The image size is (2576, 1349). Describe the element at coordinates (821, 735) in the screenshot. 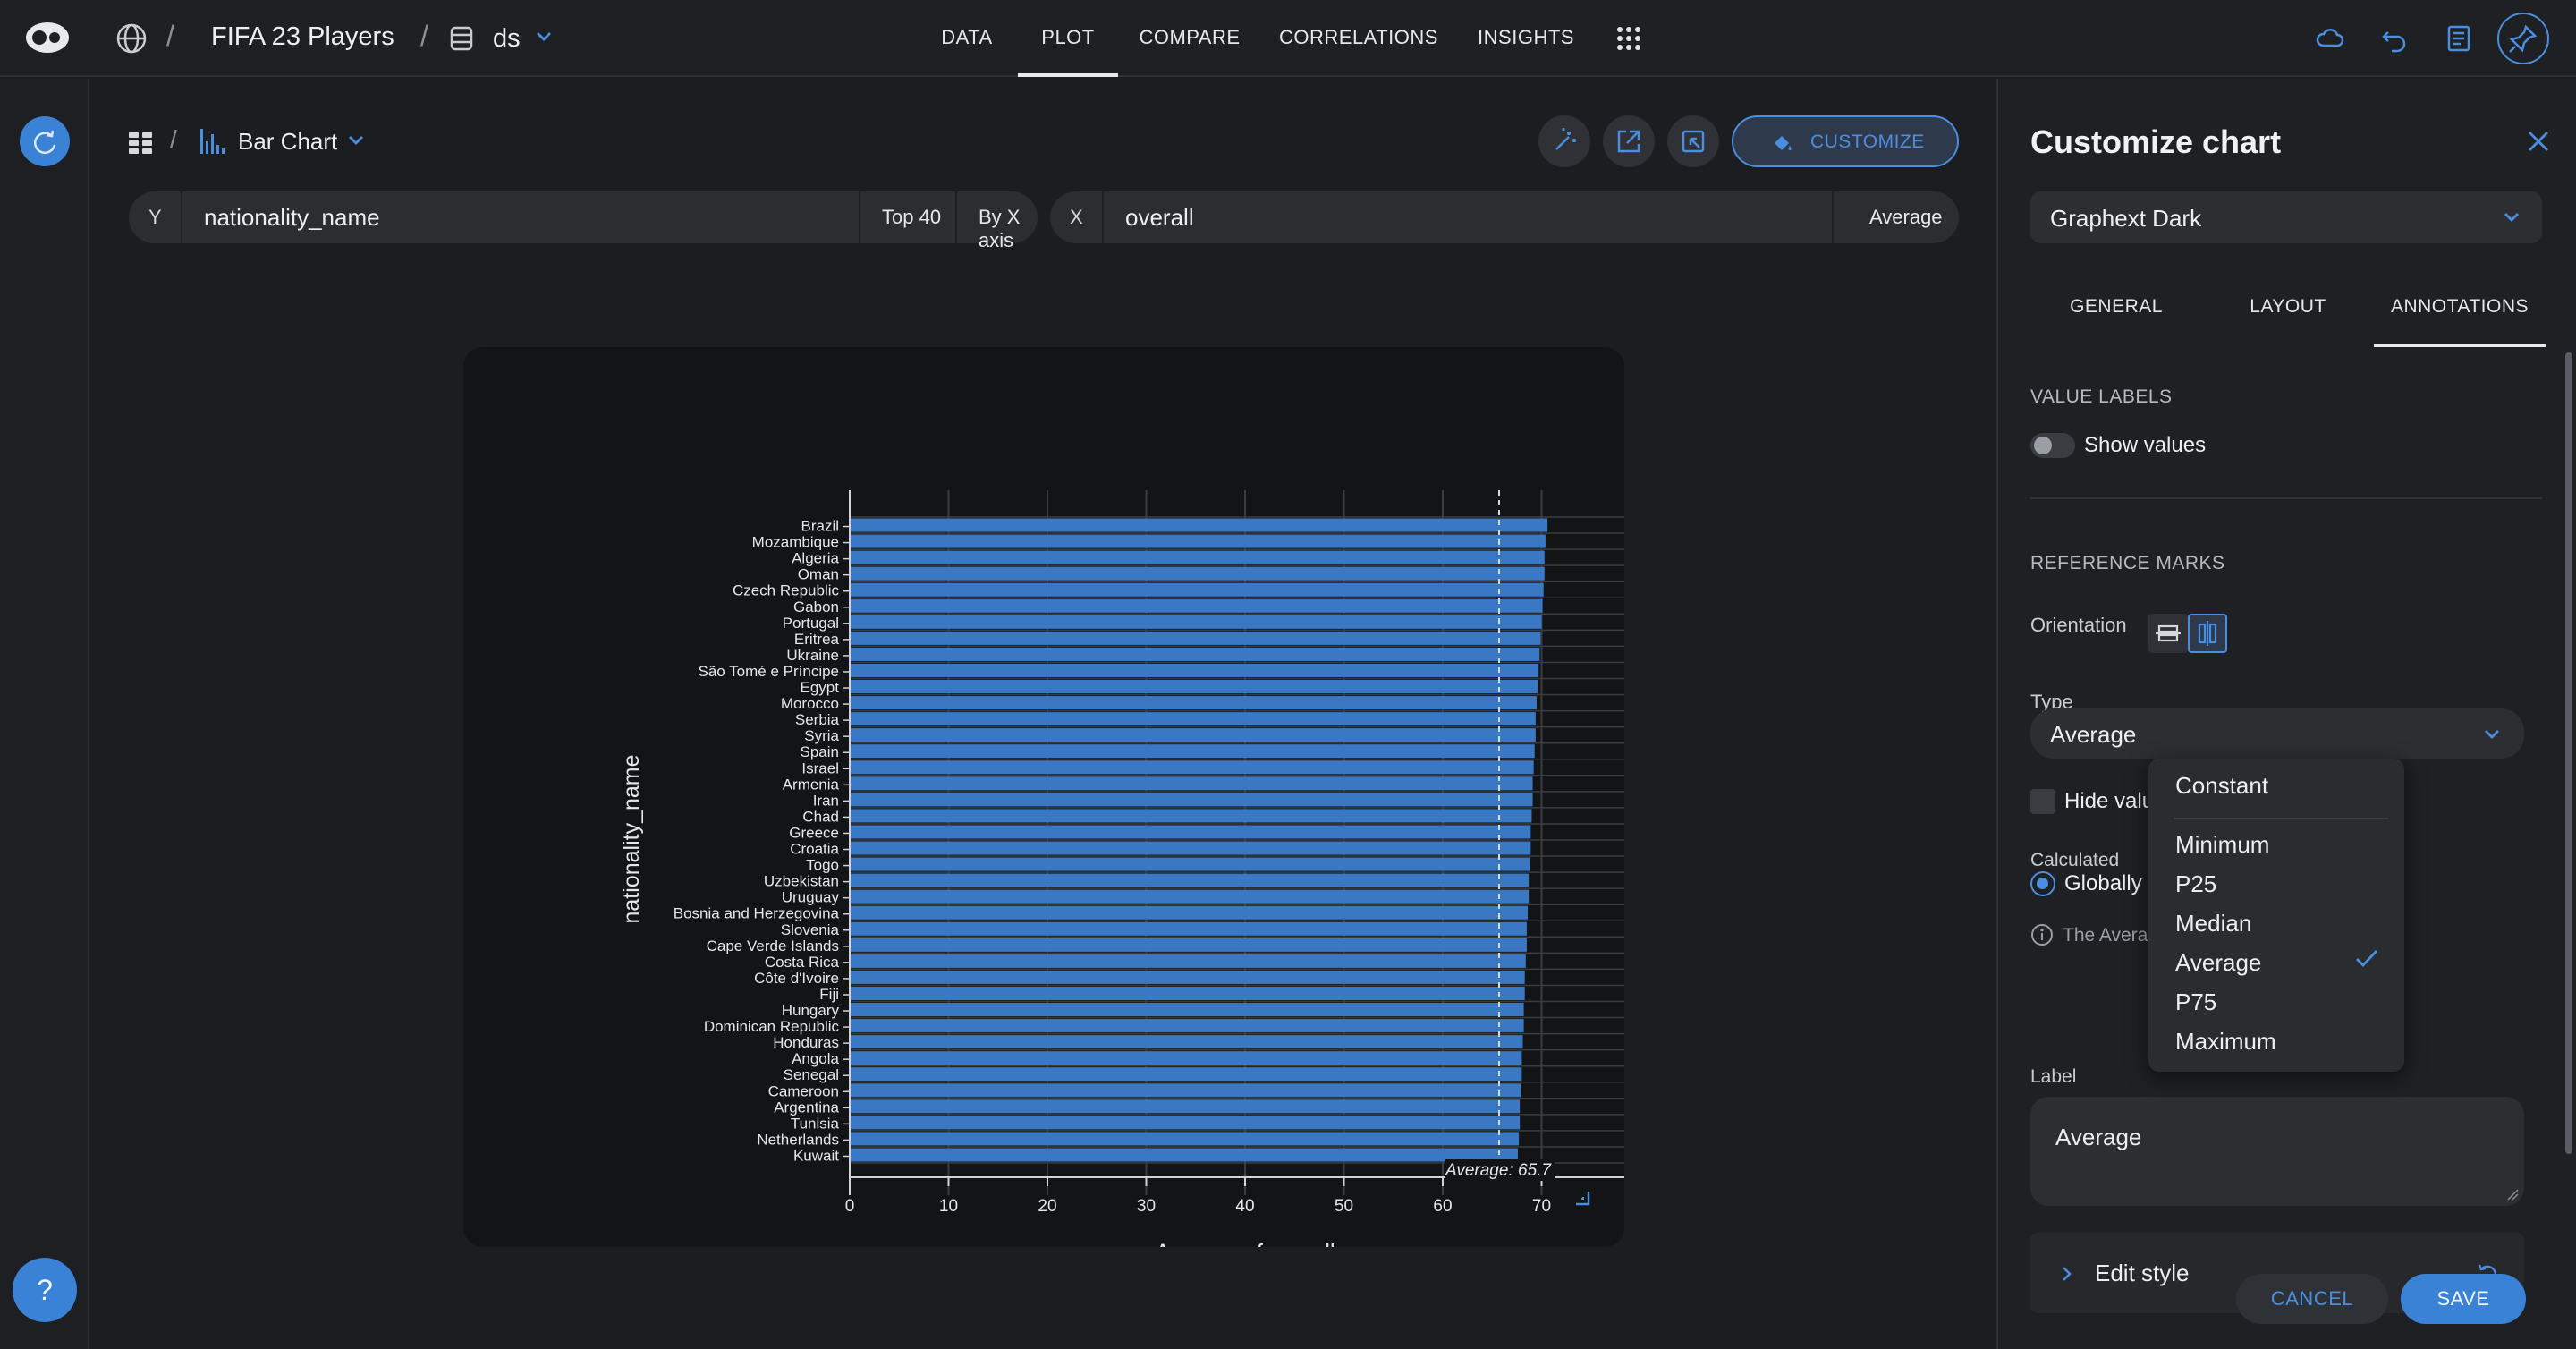

I see `category-label: Syria` at that location.